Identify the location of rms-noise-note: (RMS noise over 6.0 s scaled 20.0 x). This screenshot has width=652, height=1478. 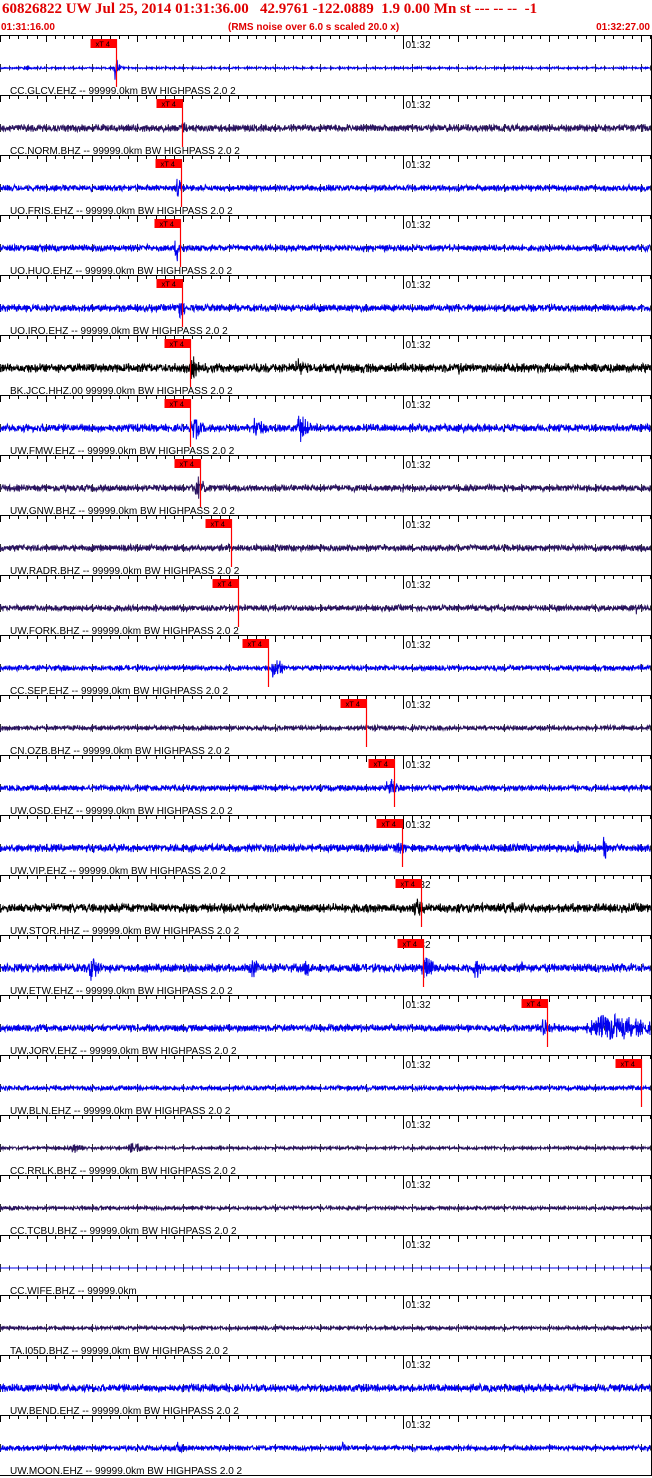
(314, 27).